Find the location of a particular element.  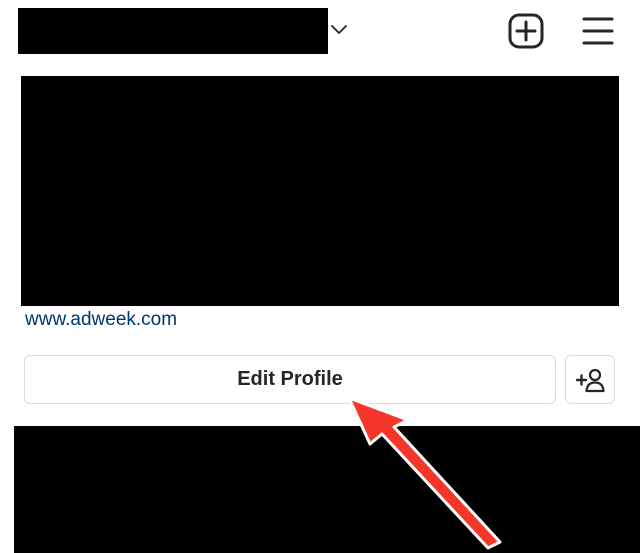

plus-square-icon is located at coordinates (526, 31).